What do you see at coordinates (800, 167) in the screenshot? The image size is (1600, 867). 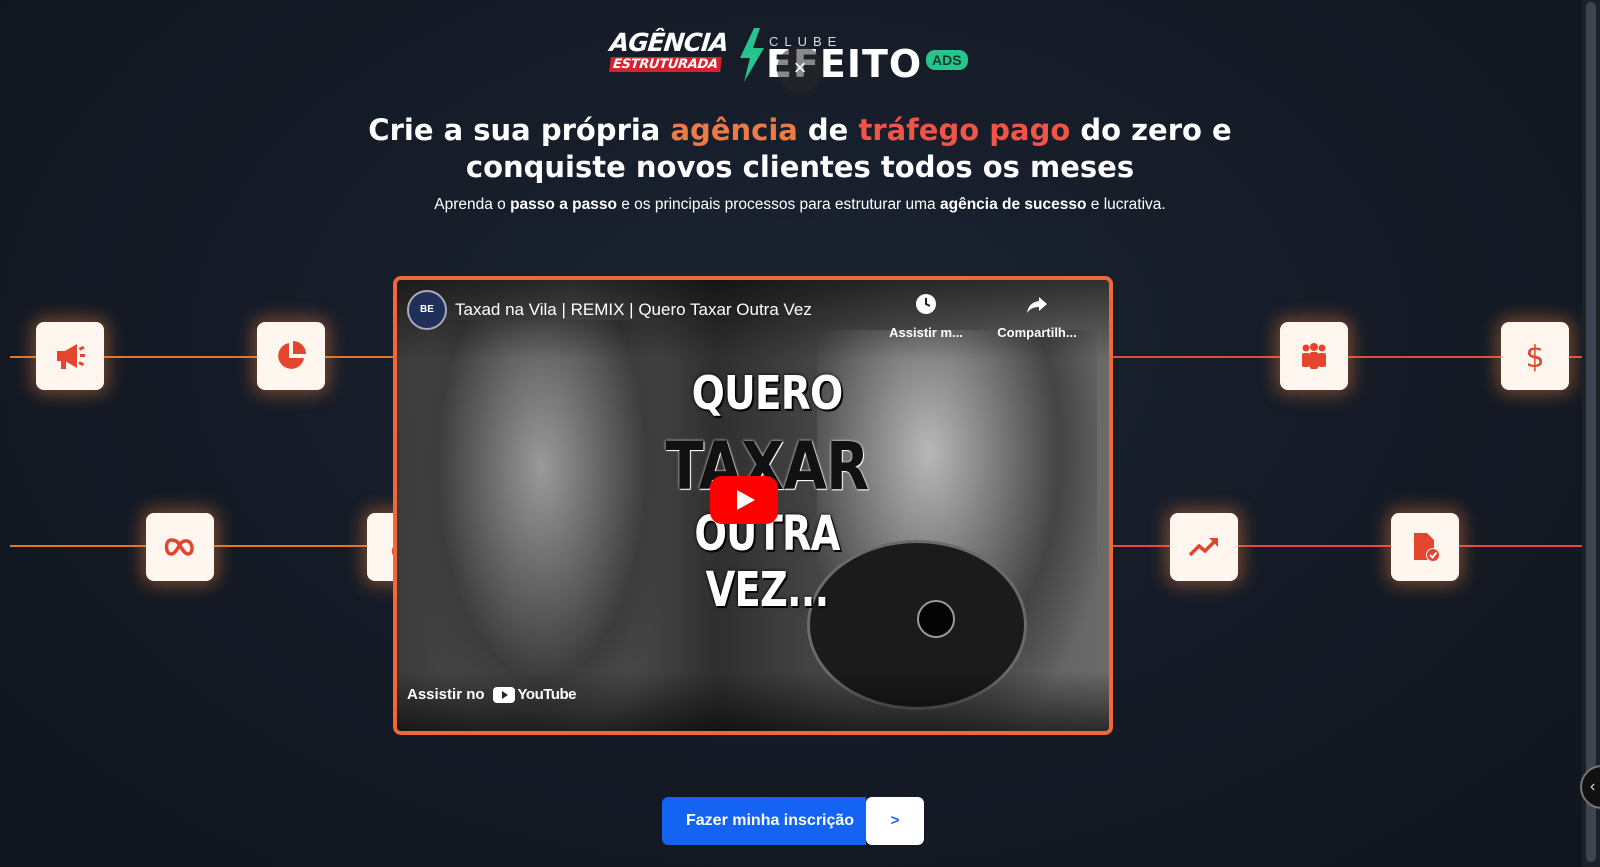 I see `headline-line2: conquiste novos clientes todos os meses` at bounding box center [800, 167].